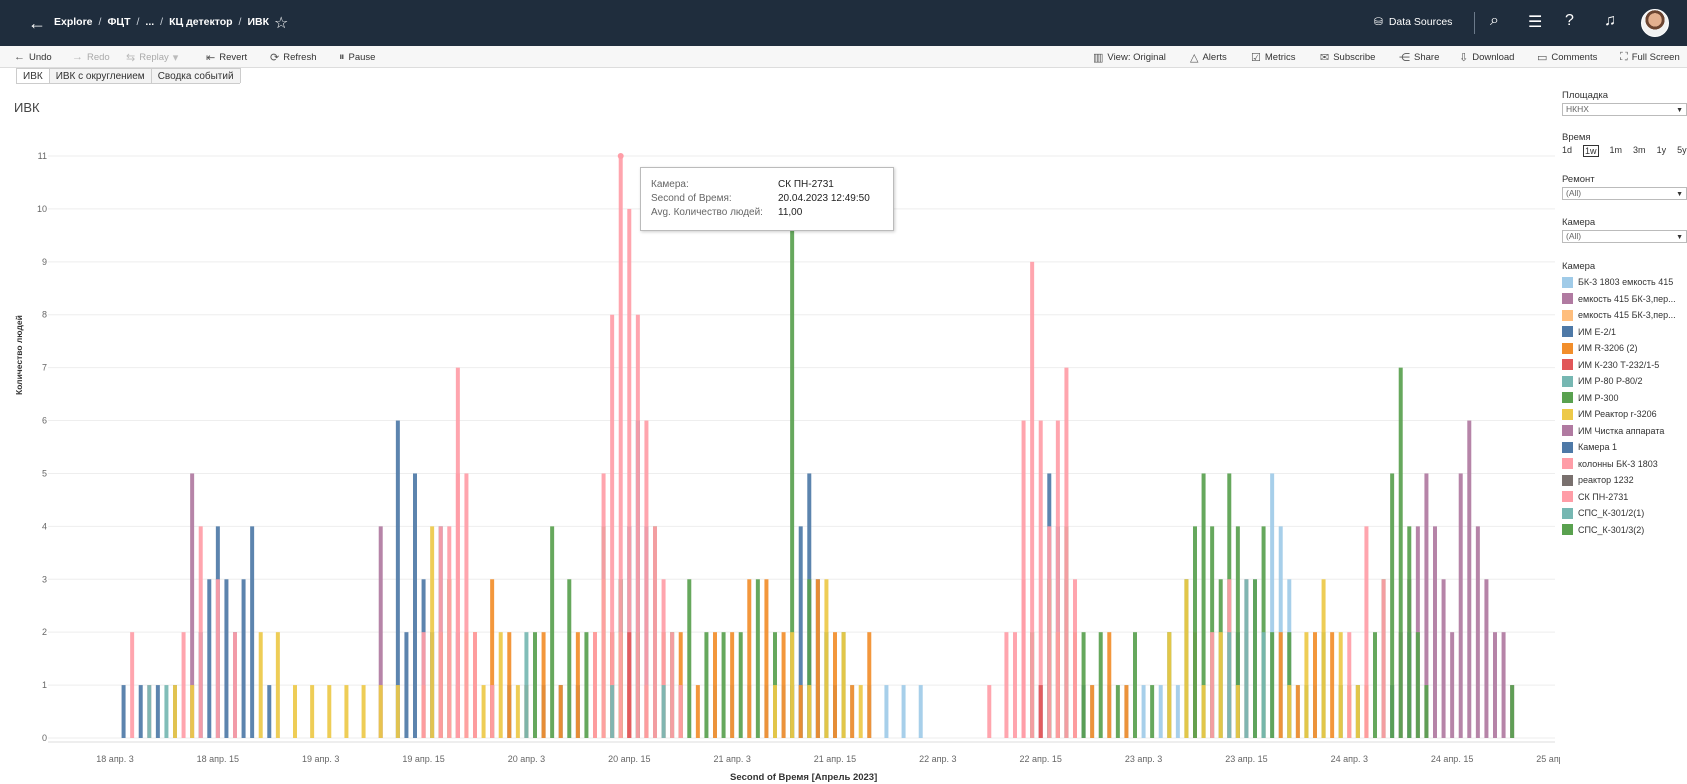 This screenshot has height=784, width=1687. What do you see at coordinates (293, 57) in the screenshot?
I see `refresh-button: ⟳ Refresh` at bounding box center [293, 57].